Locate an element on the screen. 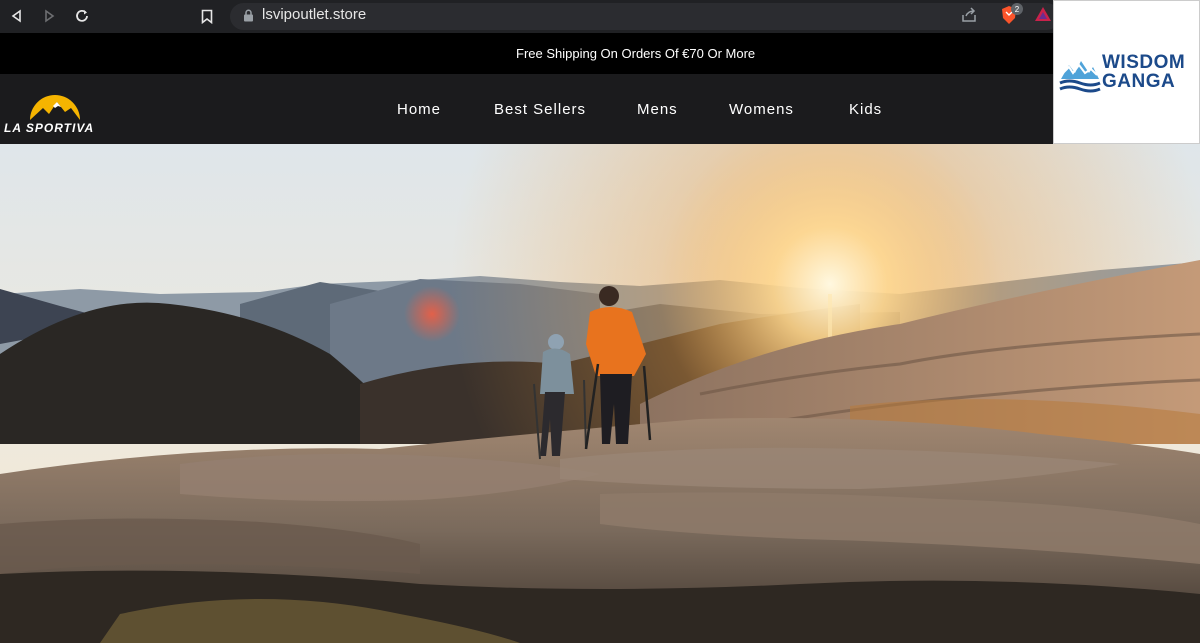 The height and width of the screenshot is (643, 1200). nav-mens: Mens is located at coordinates (657, 109).